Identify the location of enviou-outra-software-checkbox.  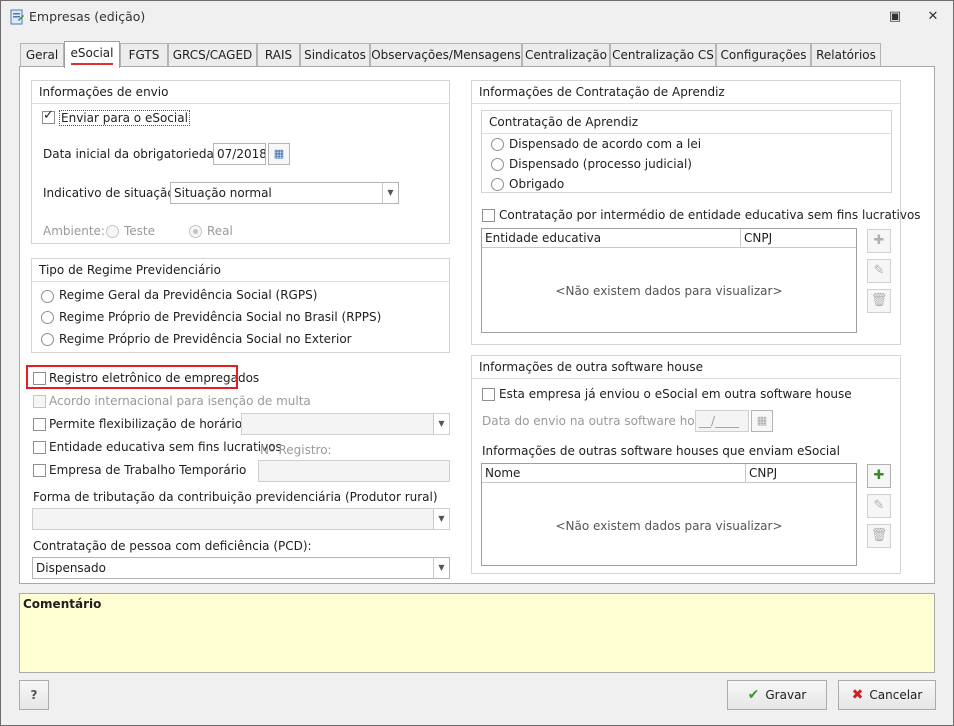
(488, 394).